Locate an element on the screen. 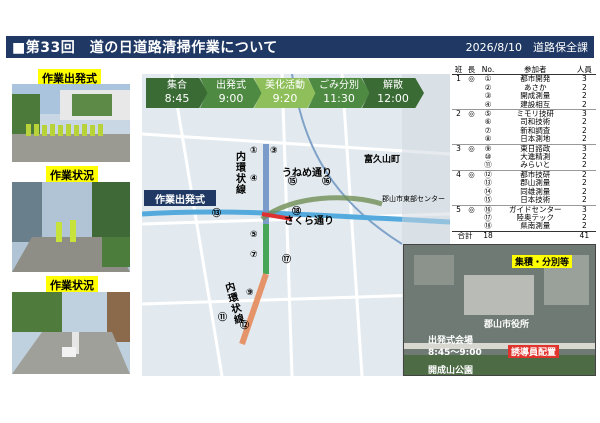 Image resolution: width=600 pixels, height=423 pixels. cell-group: 5 is located at coordinates (459, 209).